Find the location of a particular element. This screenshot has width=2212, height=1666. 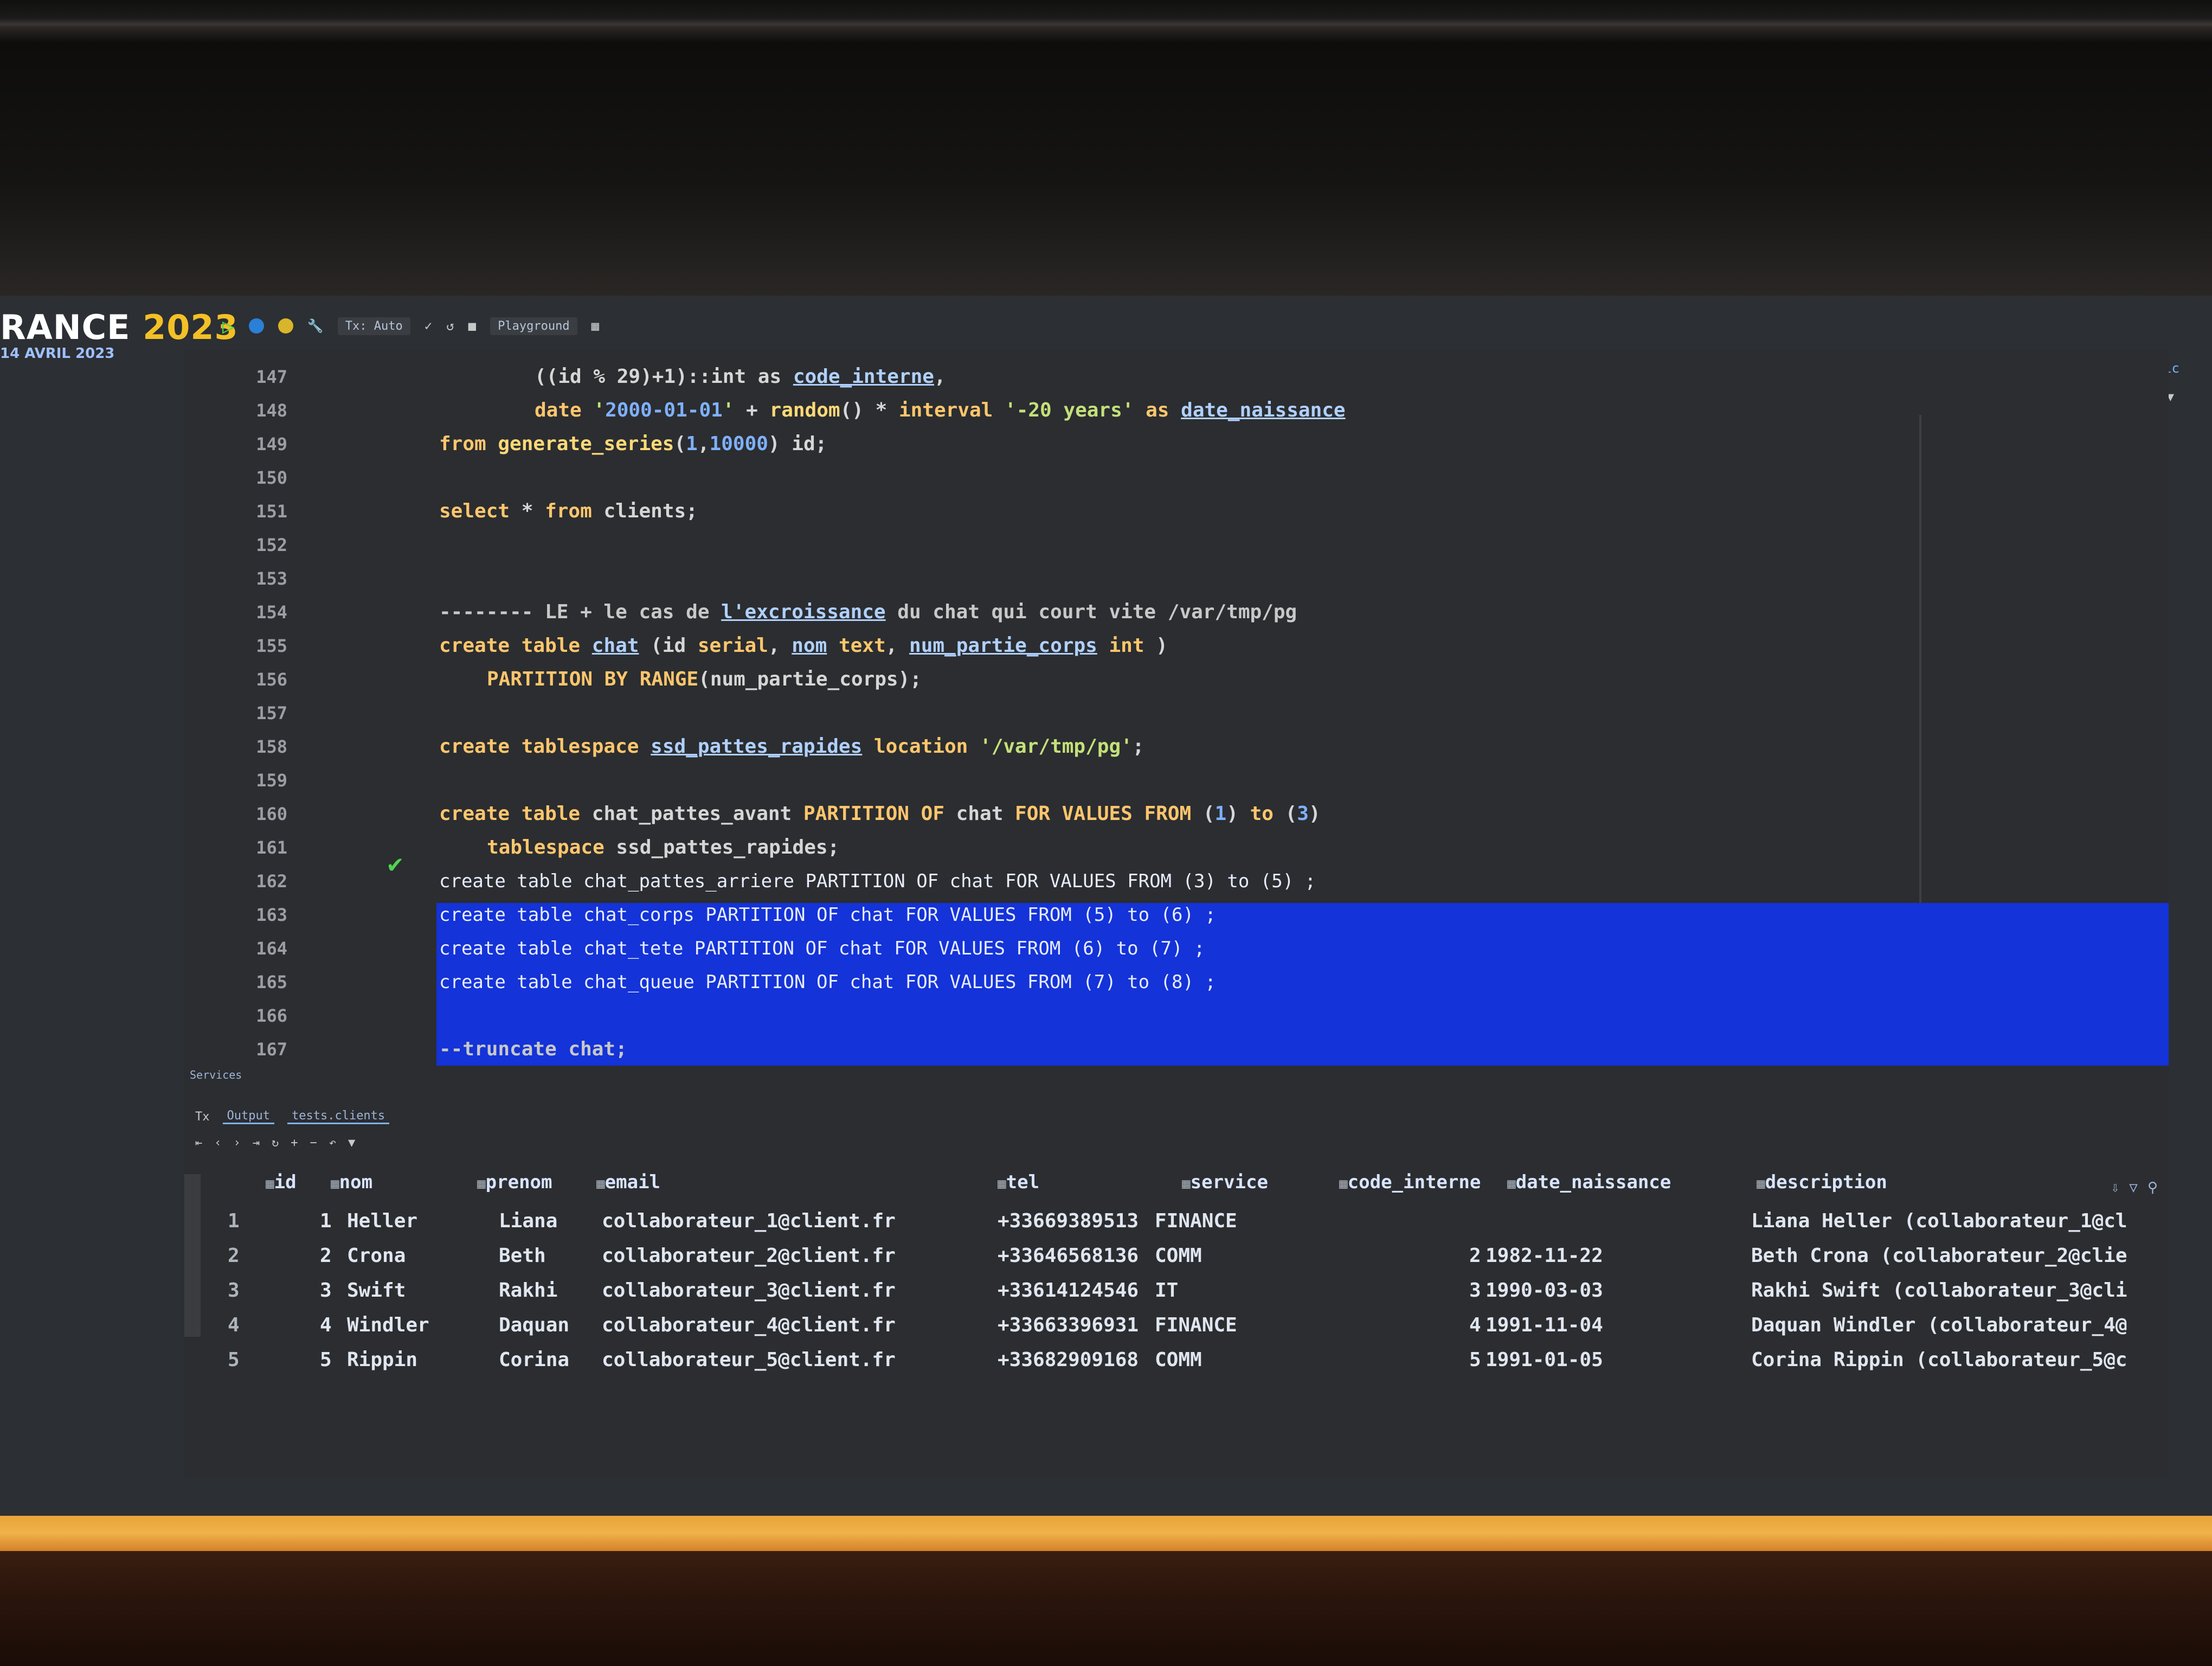

cell-id: 3 is located at coordinates (326, 1290).